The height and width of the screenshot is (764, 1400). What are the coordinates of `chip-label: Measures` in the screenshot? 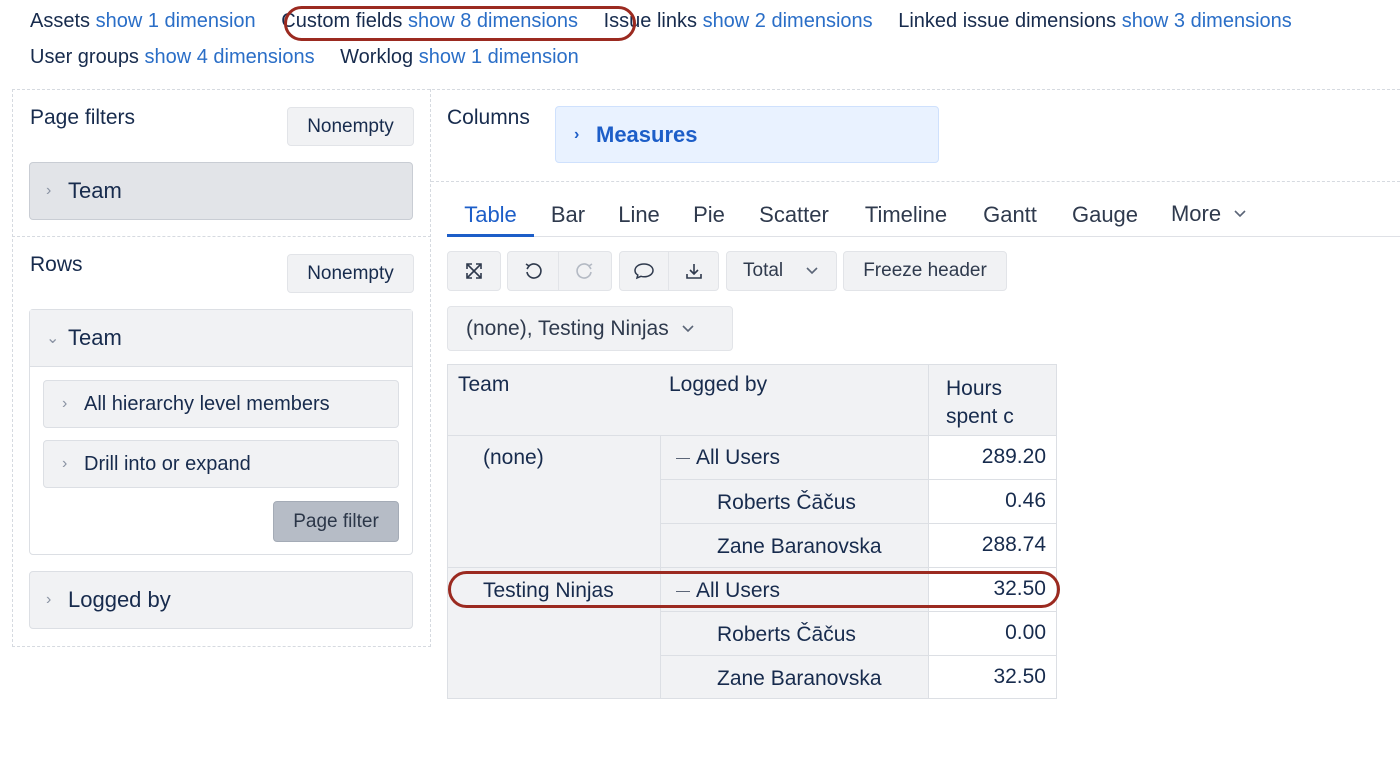 It's located at (647, 134).